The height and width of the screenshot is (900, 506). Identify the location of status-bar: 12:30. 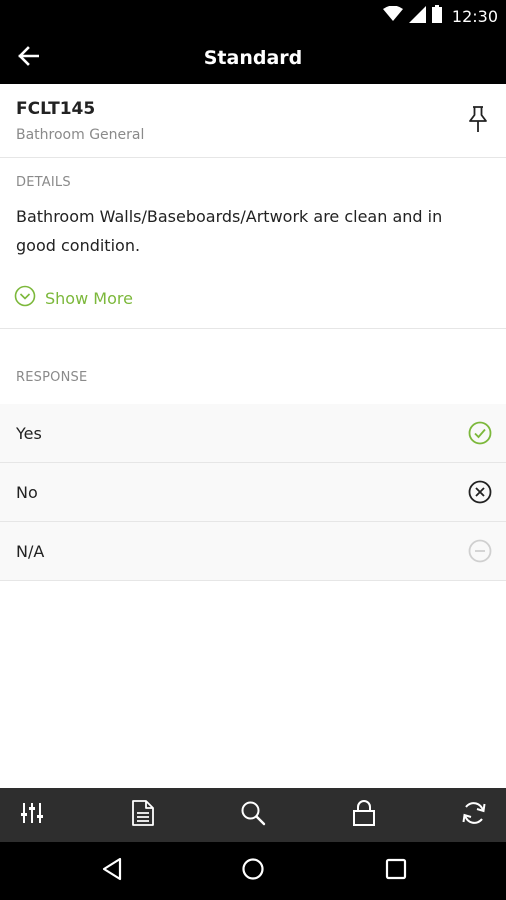
(253, 16).